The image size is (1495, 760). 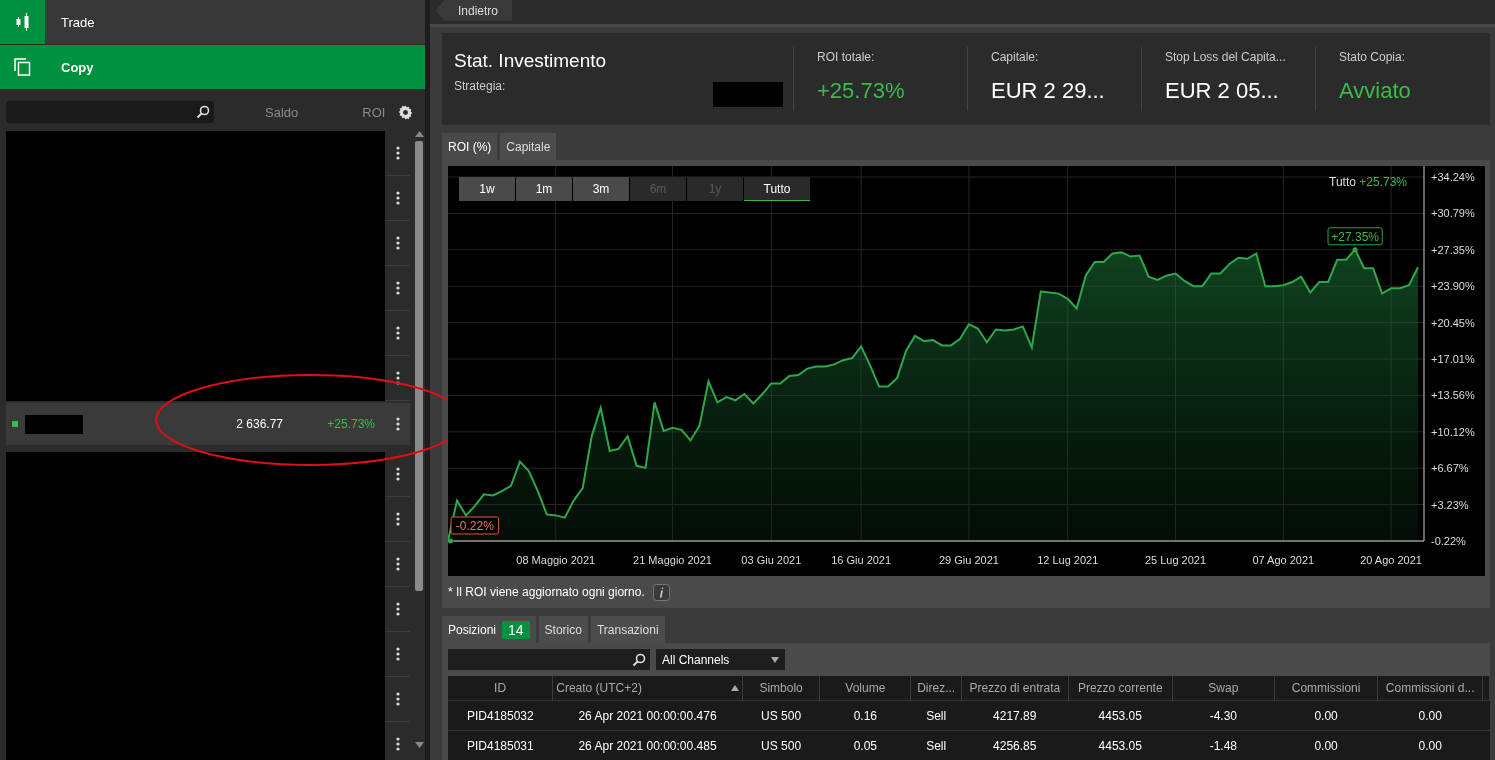 What do you see at coordinates (419, 134) in the screenshot?
I see `scroll-up-icon` at bounding box center [419, 134].